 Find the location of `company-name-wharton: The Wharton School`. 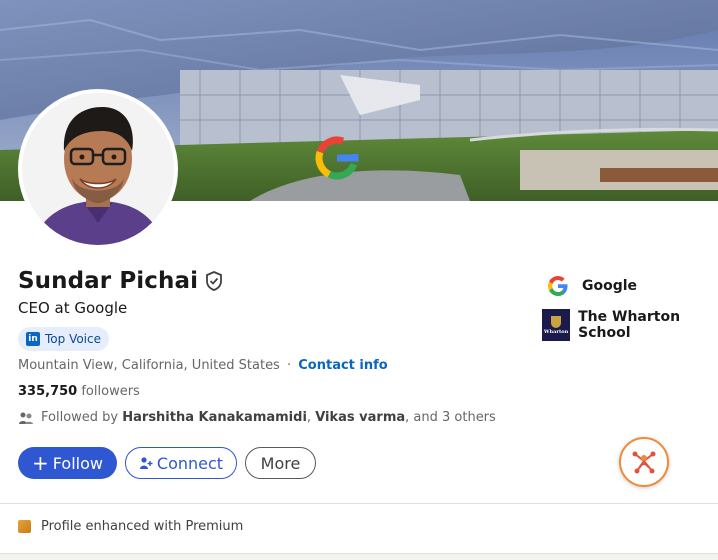

company-name-wharton: The Wharton School is located at coordinates (629, 325).